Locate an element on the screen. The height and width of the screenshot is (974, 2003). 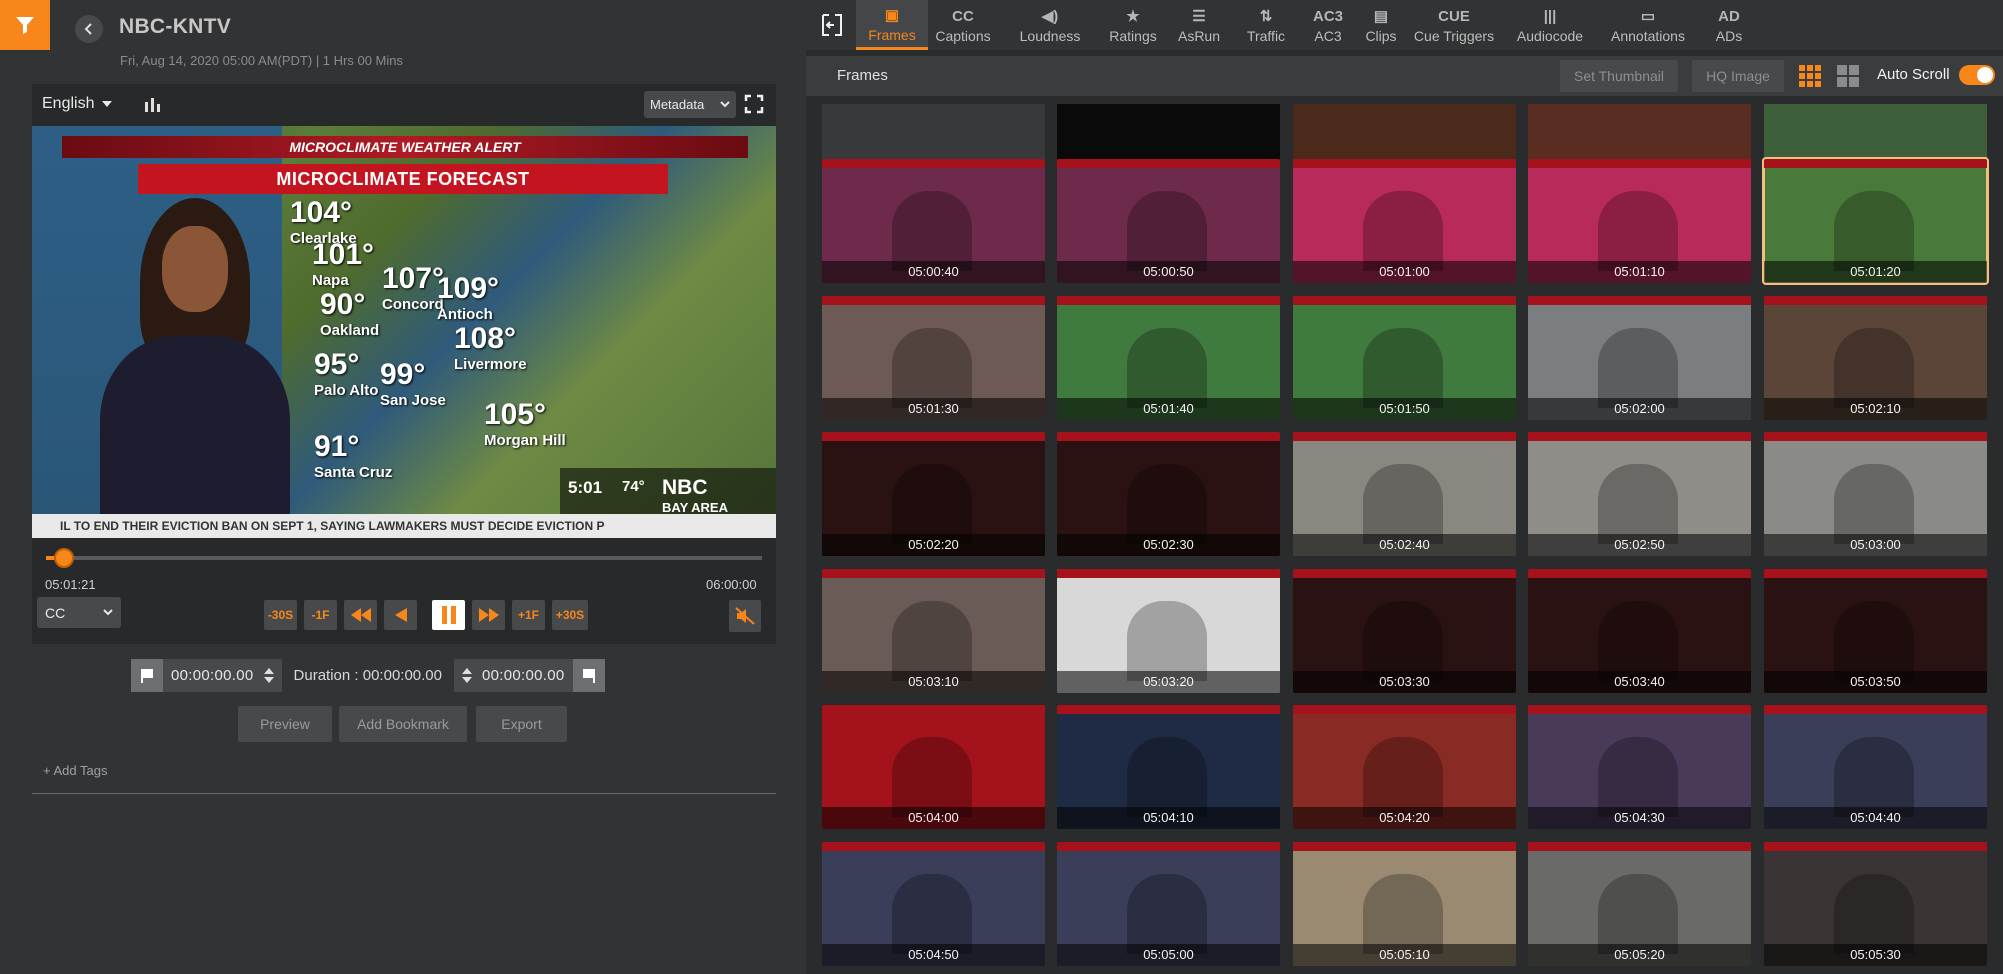
frame-timestamp: 05:02:40 is located at coordinates (1404, 545).